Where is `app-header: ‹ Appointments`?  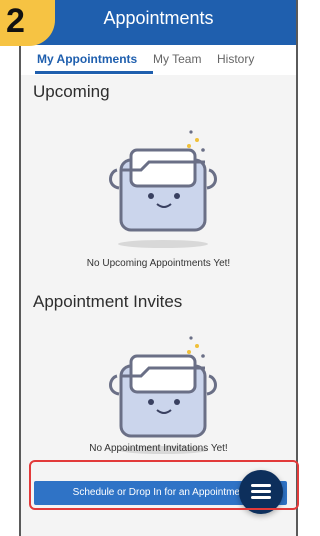
app-header: ‹ Appointments is located at coordinates (158, 22).